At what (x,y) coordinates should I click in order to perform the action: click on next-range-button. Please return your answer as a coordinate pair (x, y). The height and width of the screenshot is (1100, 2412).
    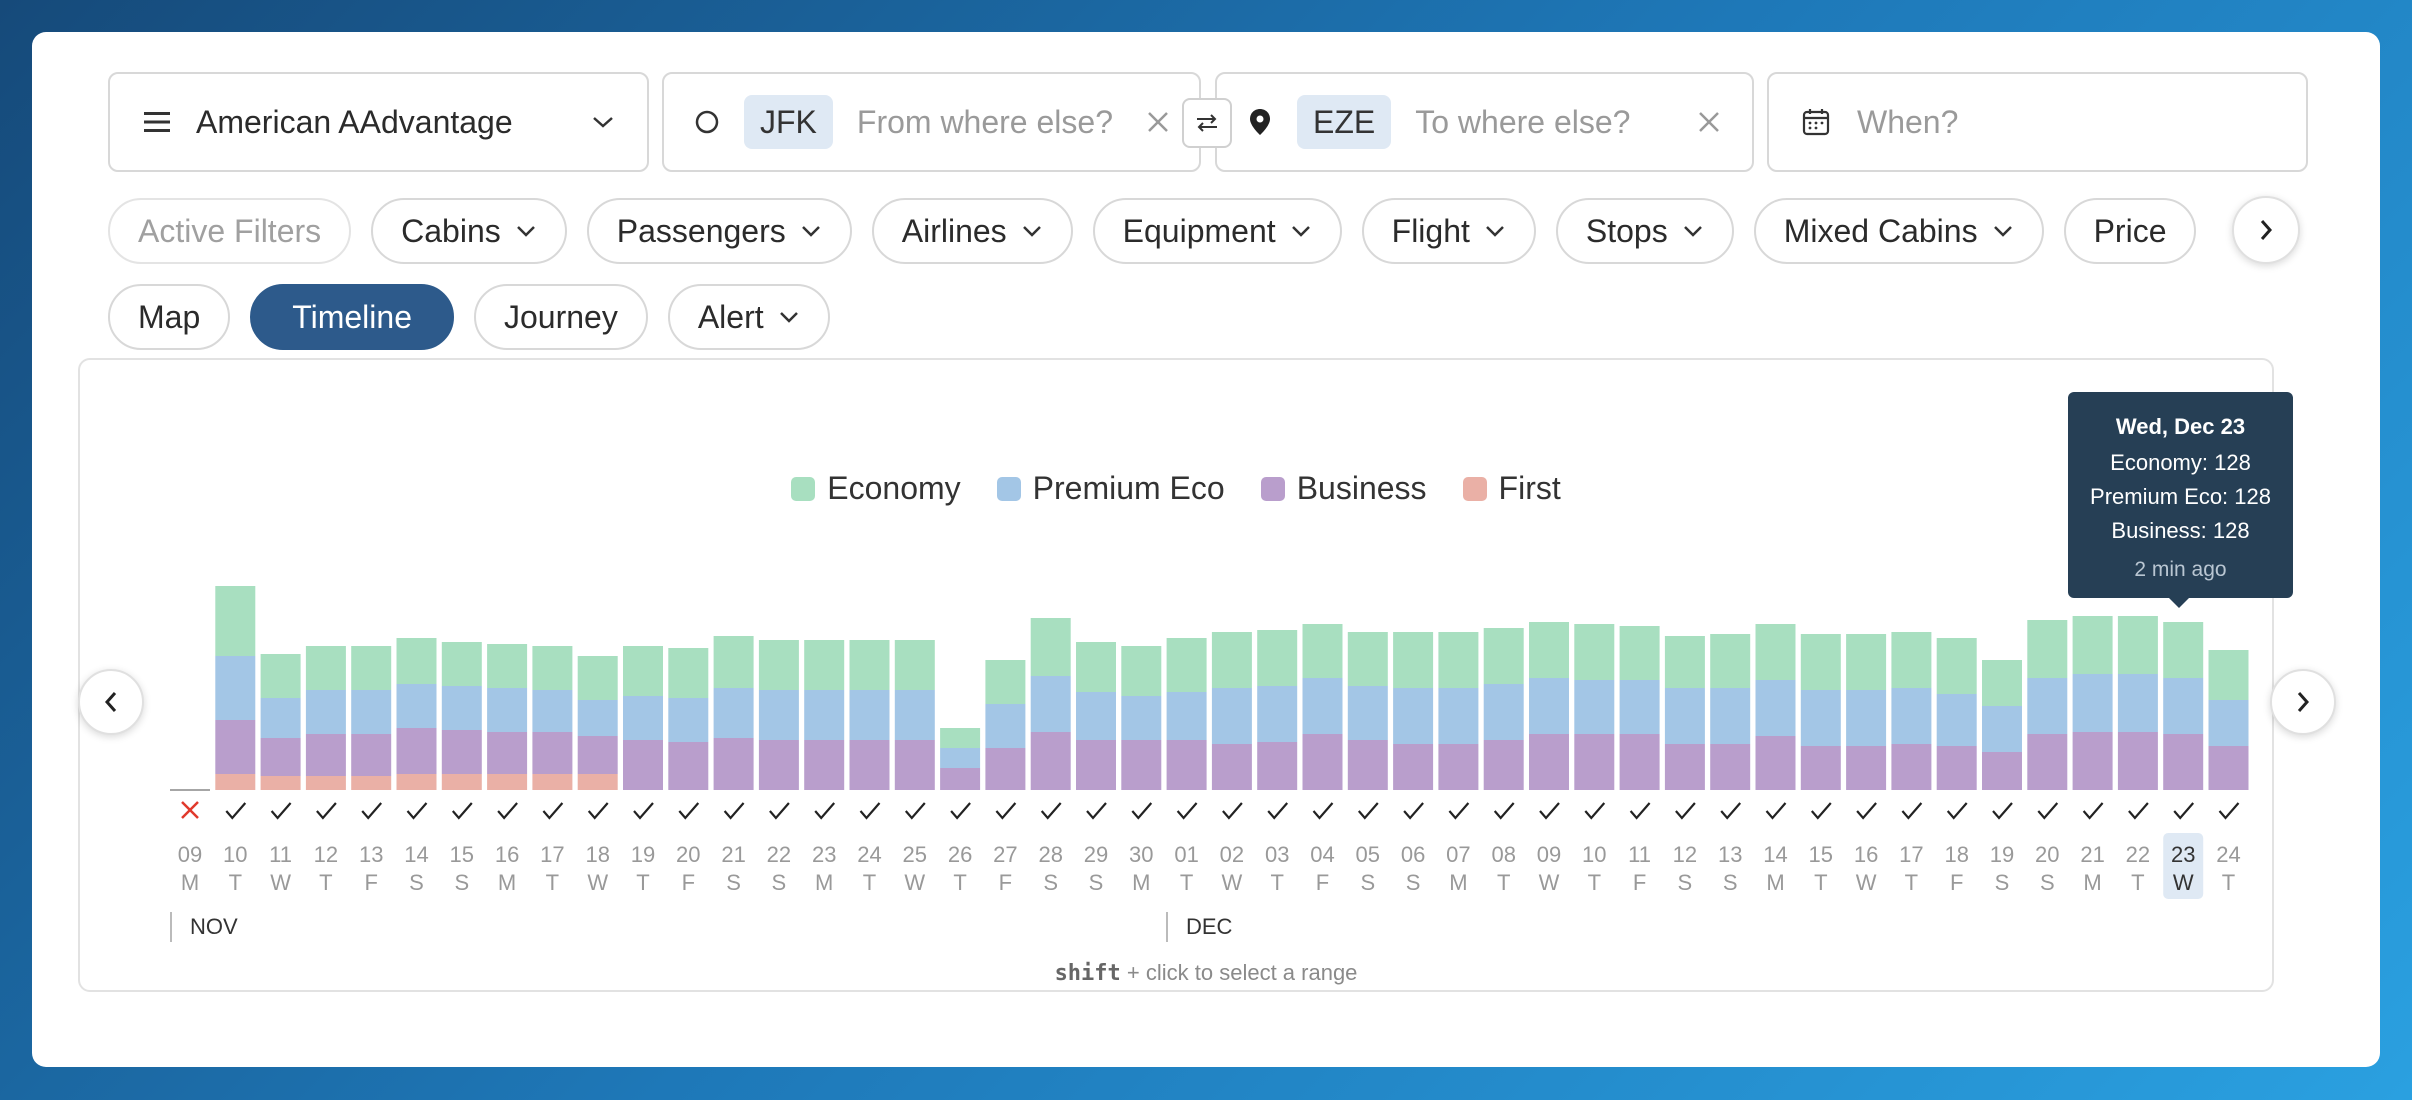
    Looking at the image, I should click on (2303, 702).